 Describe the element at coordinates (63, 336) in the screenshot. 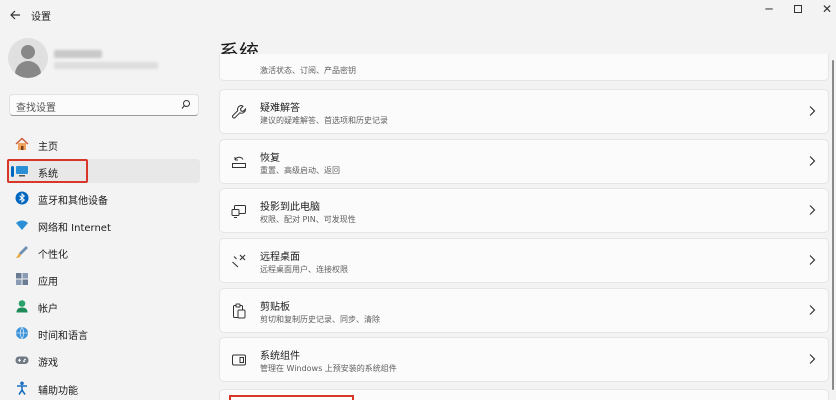

I see `sidebar-item-label: 时间和语言` at that location.